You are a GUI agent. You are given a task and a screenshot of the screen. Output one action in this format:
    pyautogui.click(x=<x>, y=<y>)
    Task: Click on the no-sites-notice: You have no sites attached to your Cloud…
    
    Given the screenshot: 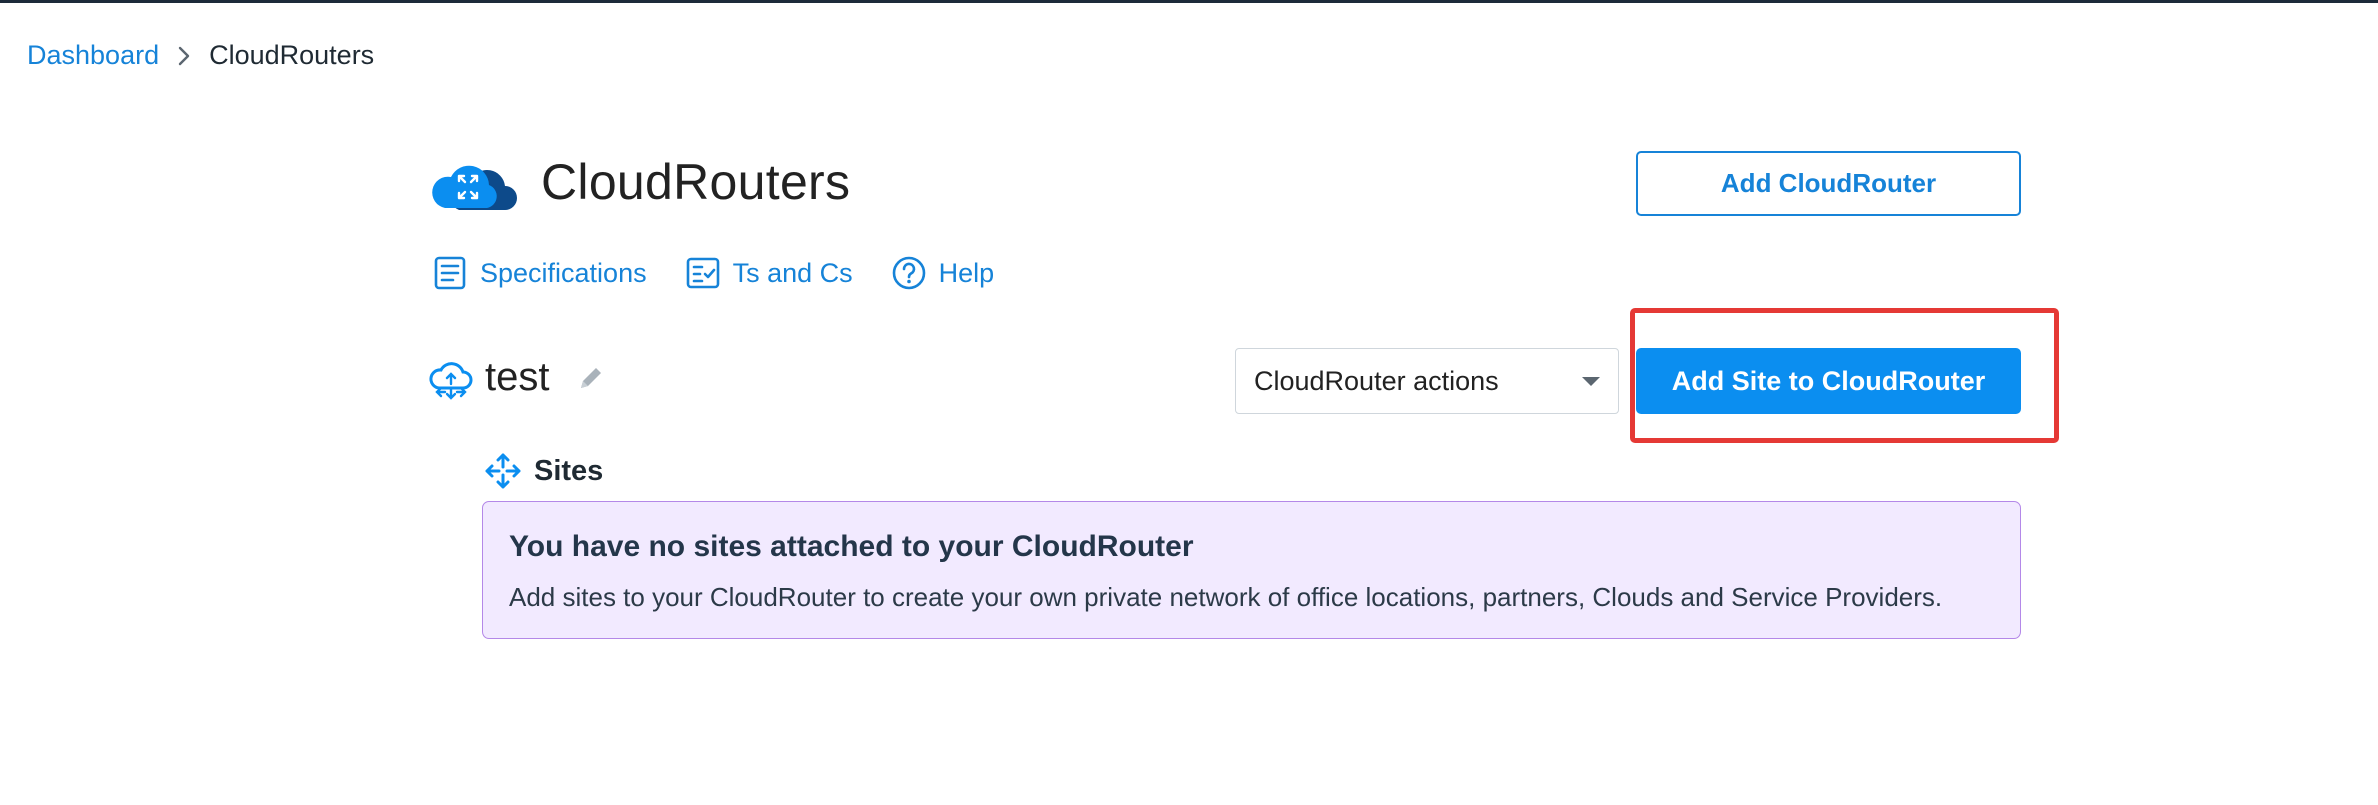 What is the action you would take?
    pyautogui.click(x=1251, y=570)
    